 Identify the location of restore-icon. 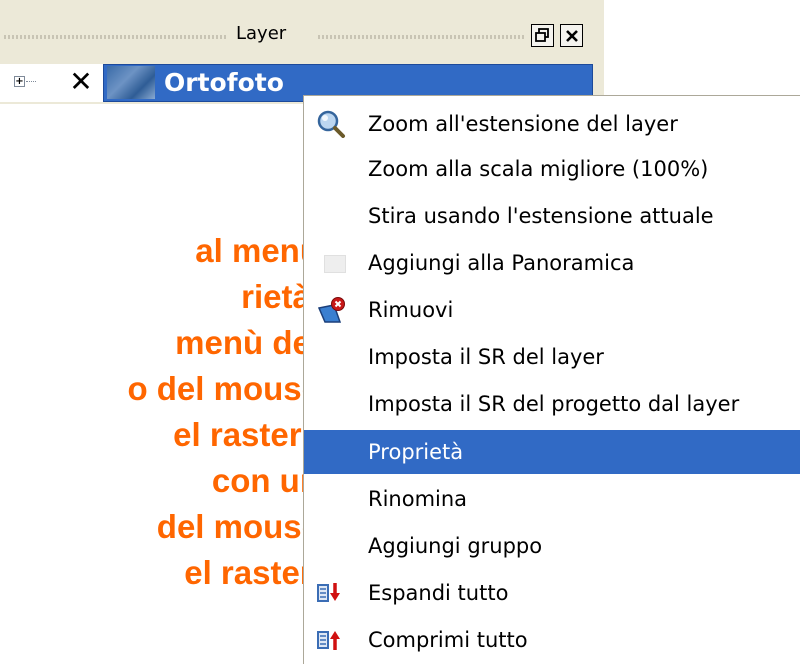
(542, 35).